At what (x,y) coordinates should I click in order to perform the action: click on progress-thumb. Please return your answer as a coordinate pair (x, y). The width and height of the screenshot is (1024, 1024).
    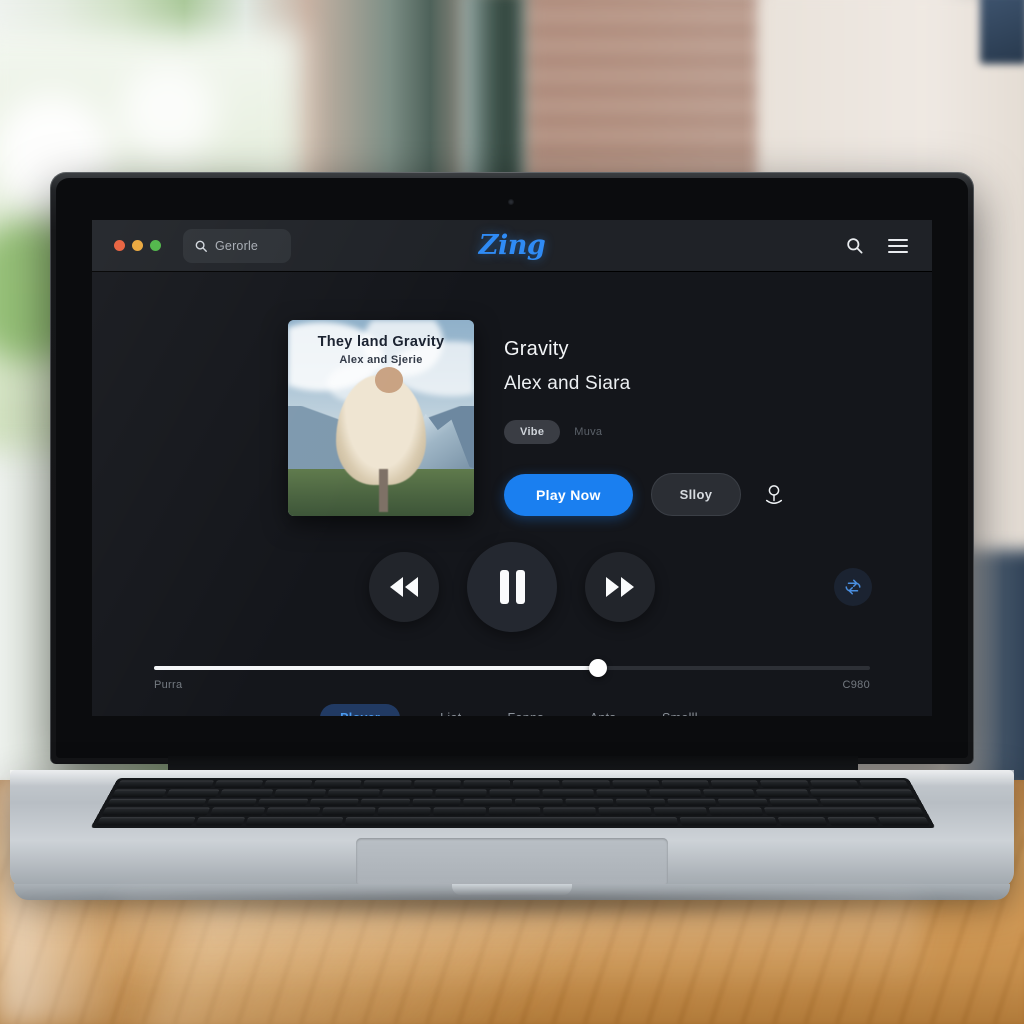
    Looking at the image, I should click on (597, 668).